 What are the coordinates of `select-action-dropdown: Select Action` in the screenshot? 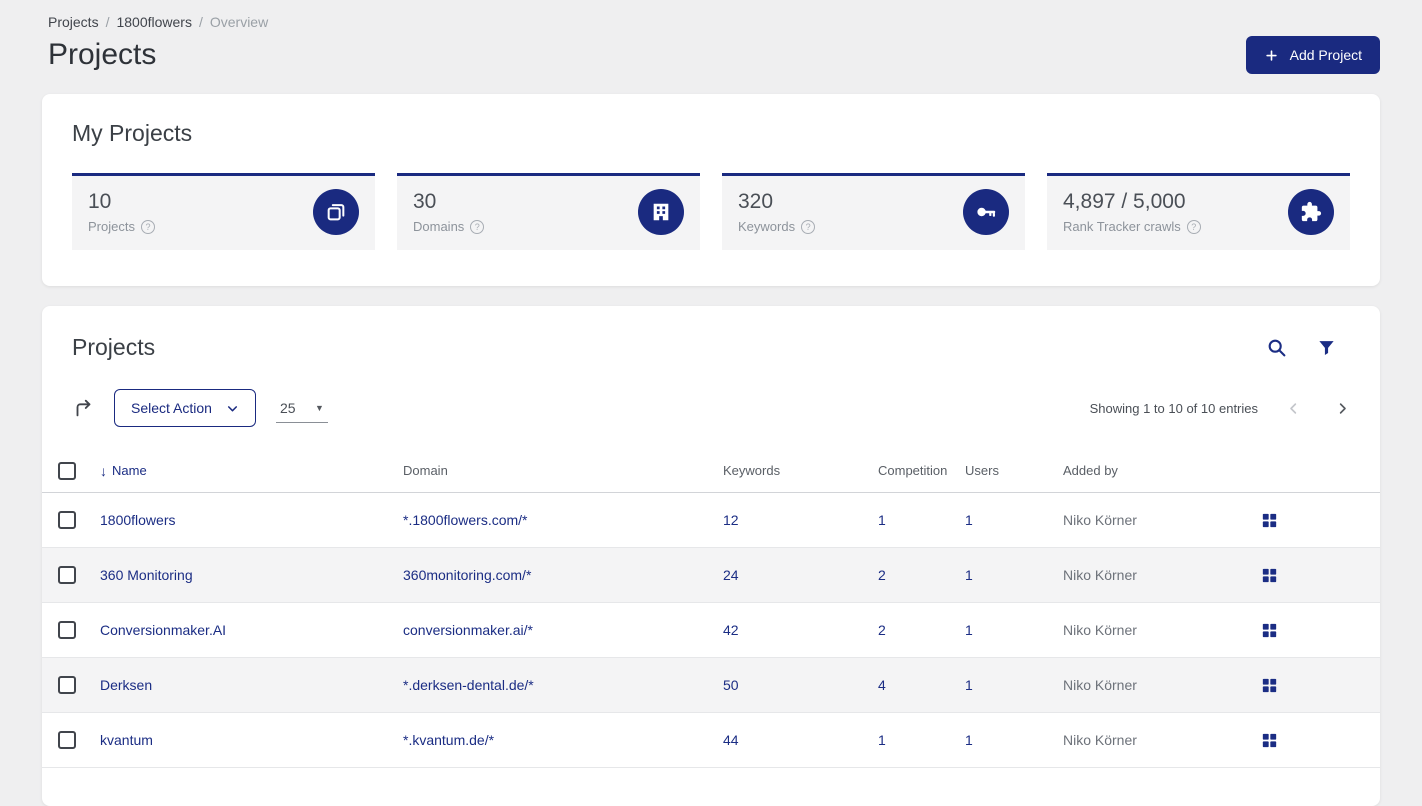 It's located at (185, 408).